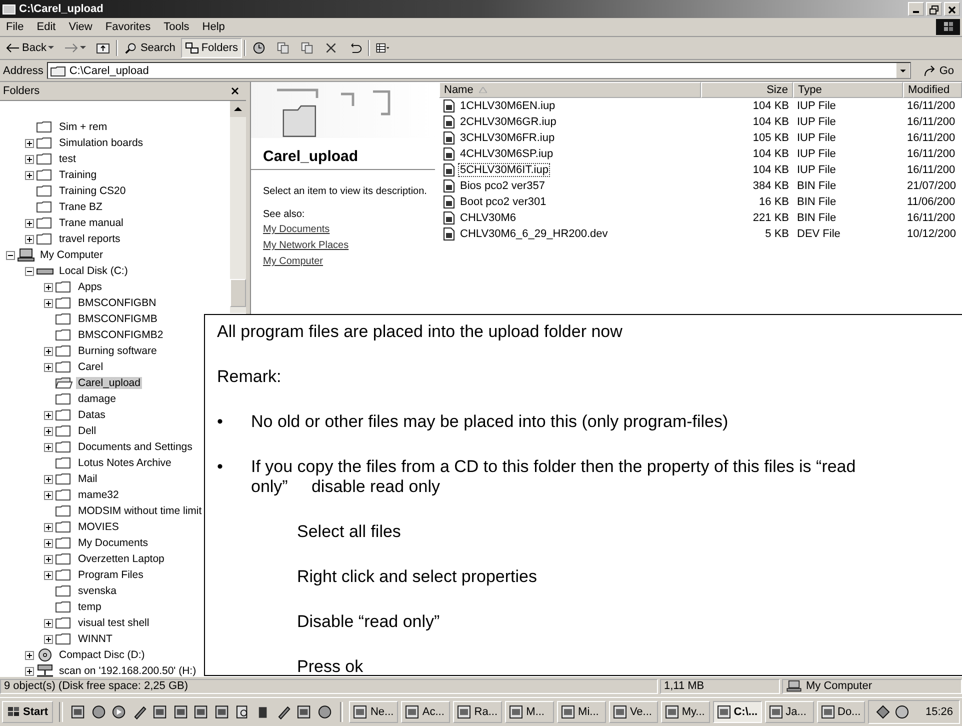  I want to click on tree-item: scan on '192.168.200.50' (H:), so click(127, 671).